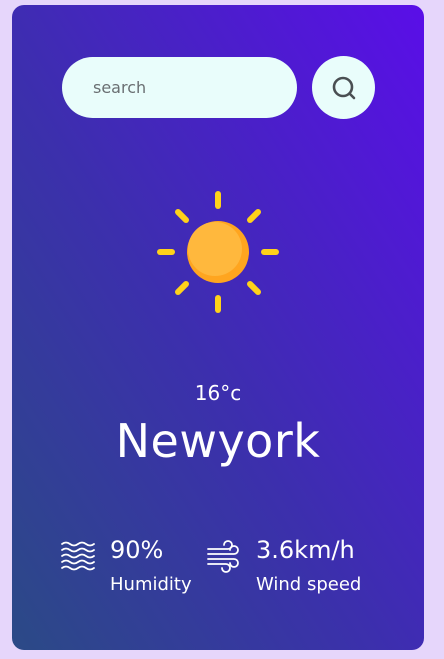 The width and height of the screenshot is (444, 659). Describe the element at coordinates (151, 584) in the screenshot. I see `humidity-label: Humidity` at that location.